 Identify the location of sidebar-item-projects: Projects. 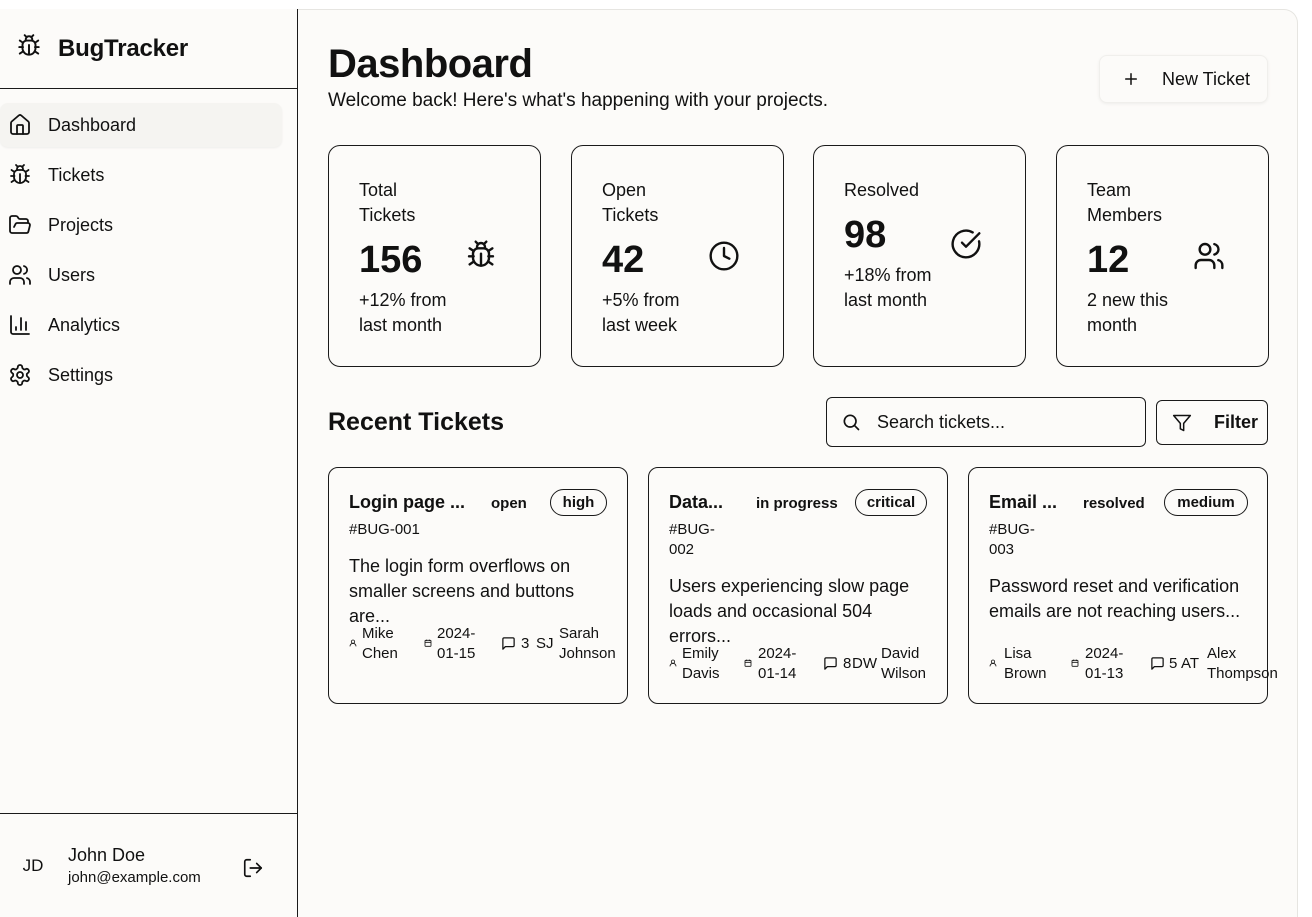
(141, 225).